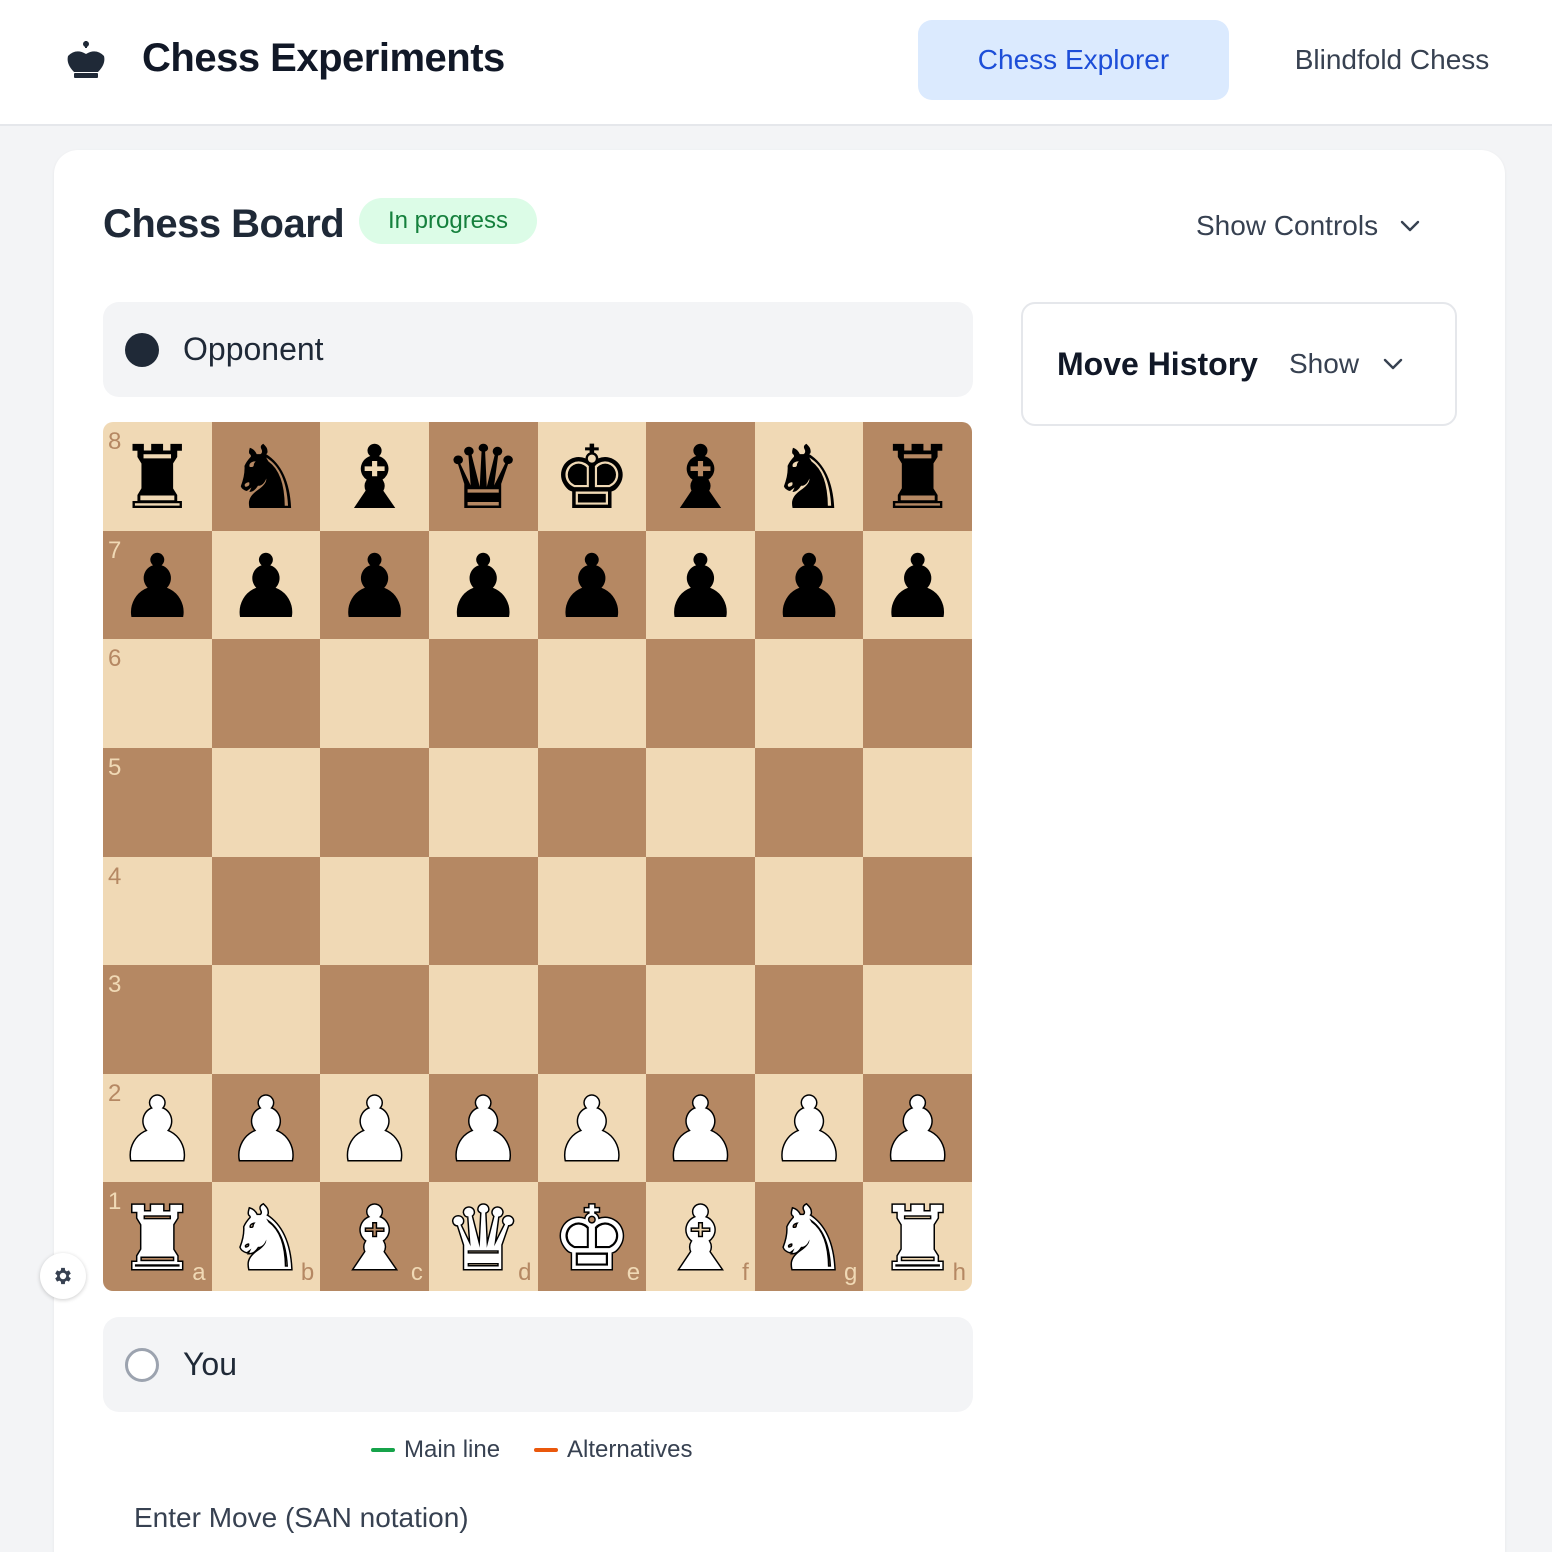 The height and width of the screenshot is (1552, 1552). I want to click on square-e2: ♟, so click(592, 1128).